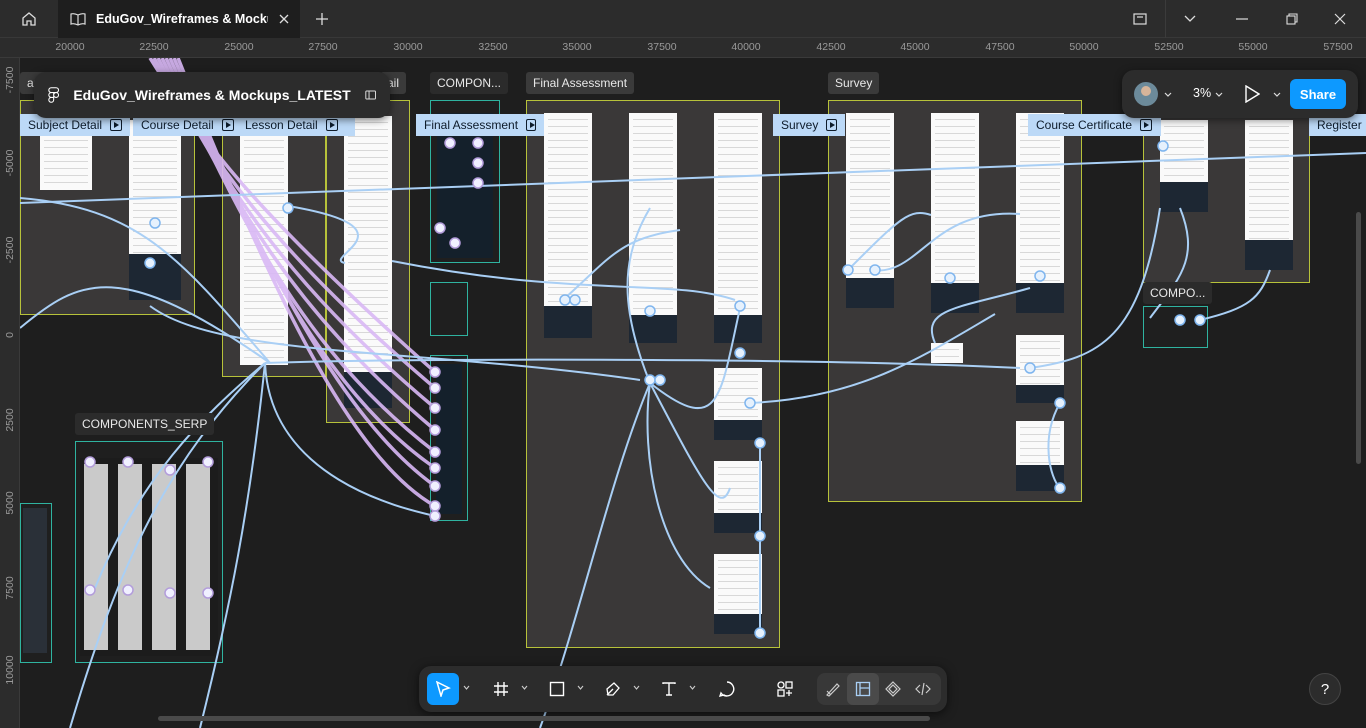 The image size is (1366, 728). What do you see at coordinates (10, 393) in the screenshot?
I see `vertical-ruler: -7500 -5000 -2500 0 2500 5000 7500 10000` at bounding box center [10, 393].